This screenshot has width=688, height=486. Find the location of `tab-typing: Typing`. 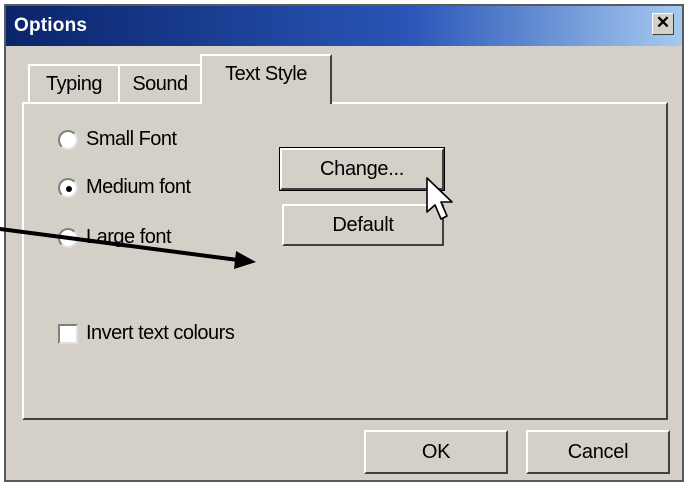

tab-typing: Typing is located at coordinates (74, 84).